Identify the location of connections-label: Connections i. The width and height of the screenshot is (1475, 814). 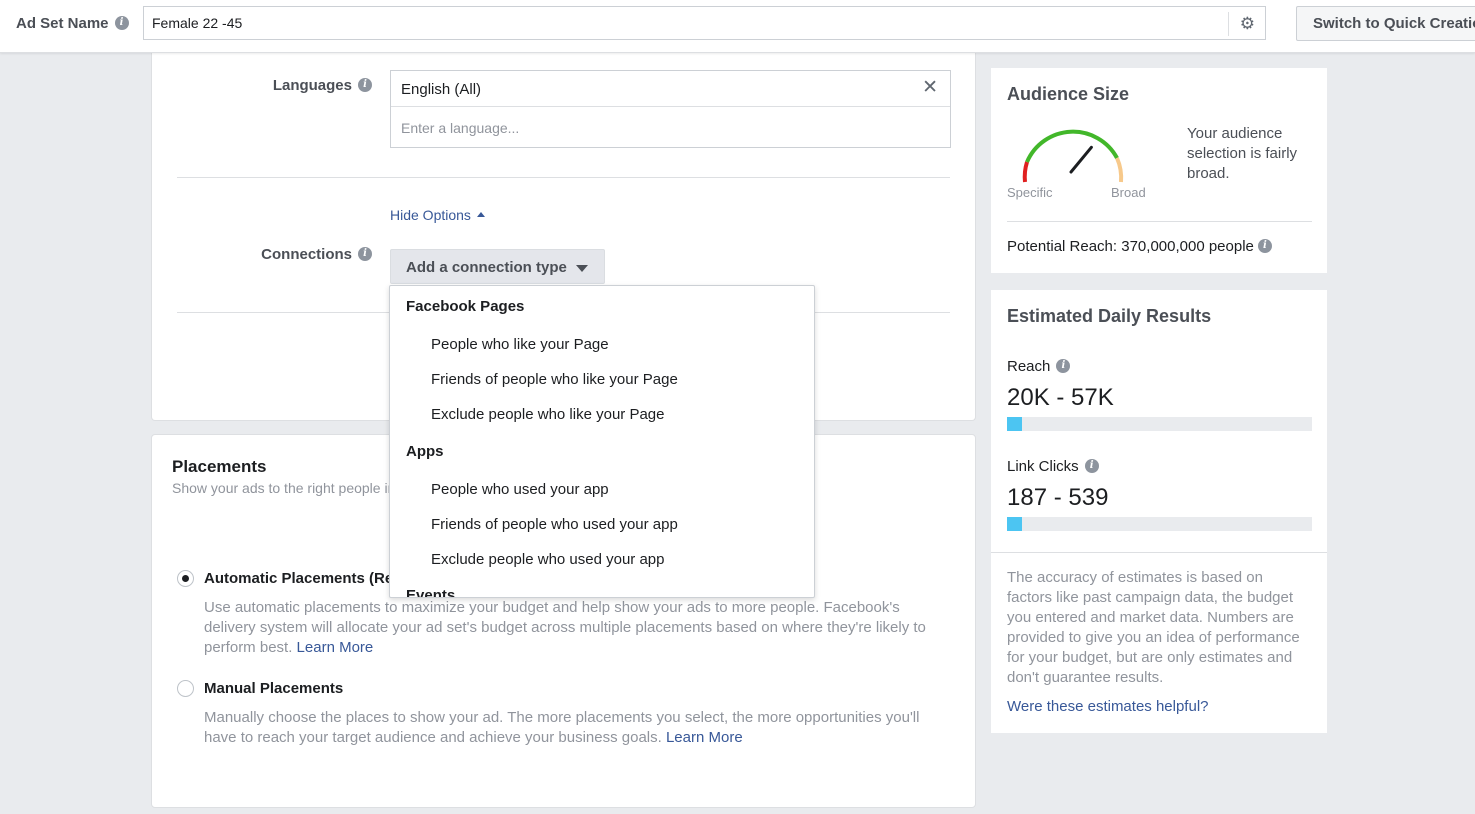
(292, 254).